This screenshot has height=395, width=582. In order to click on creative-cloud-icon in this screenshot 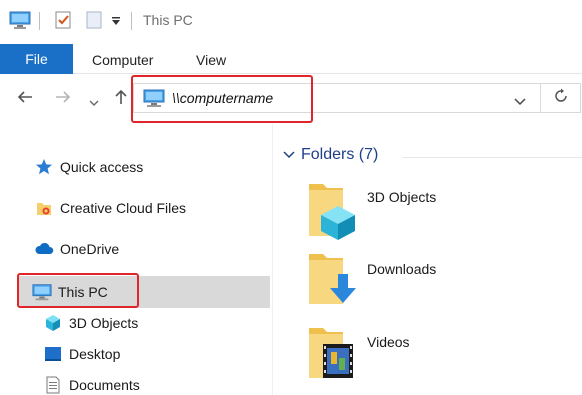, I will do `click(44, 208)`.